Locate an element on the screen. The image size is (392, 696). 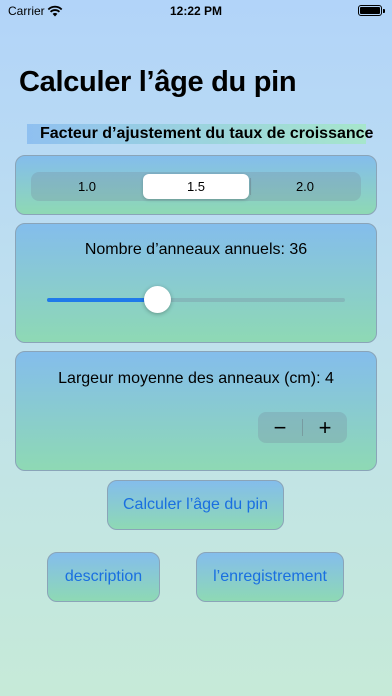
calculate-age-button: Calculer l’âge du pin is located at coordinates (195, 505).